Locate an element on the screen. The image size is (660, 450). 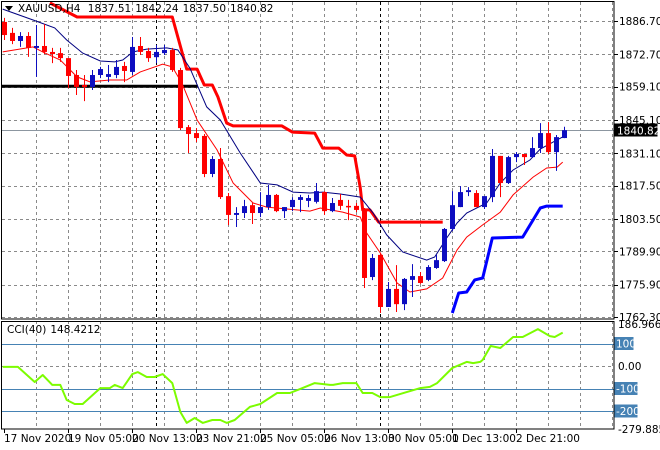
dropdown-triangle-icon is located at coordinates (9, 8).